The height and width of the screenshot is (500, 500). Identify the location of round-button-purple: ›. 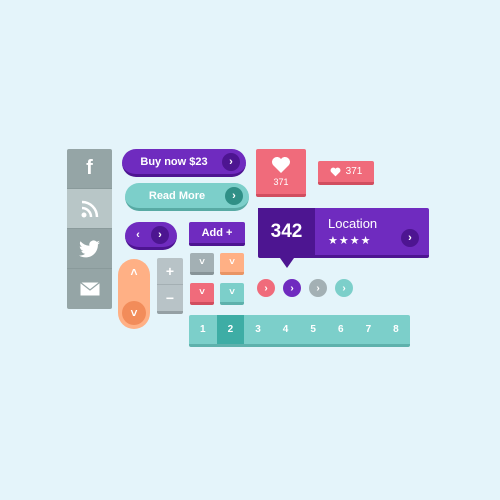
(292, 288).